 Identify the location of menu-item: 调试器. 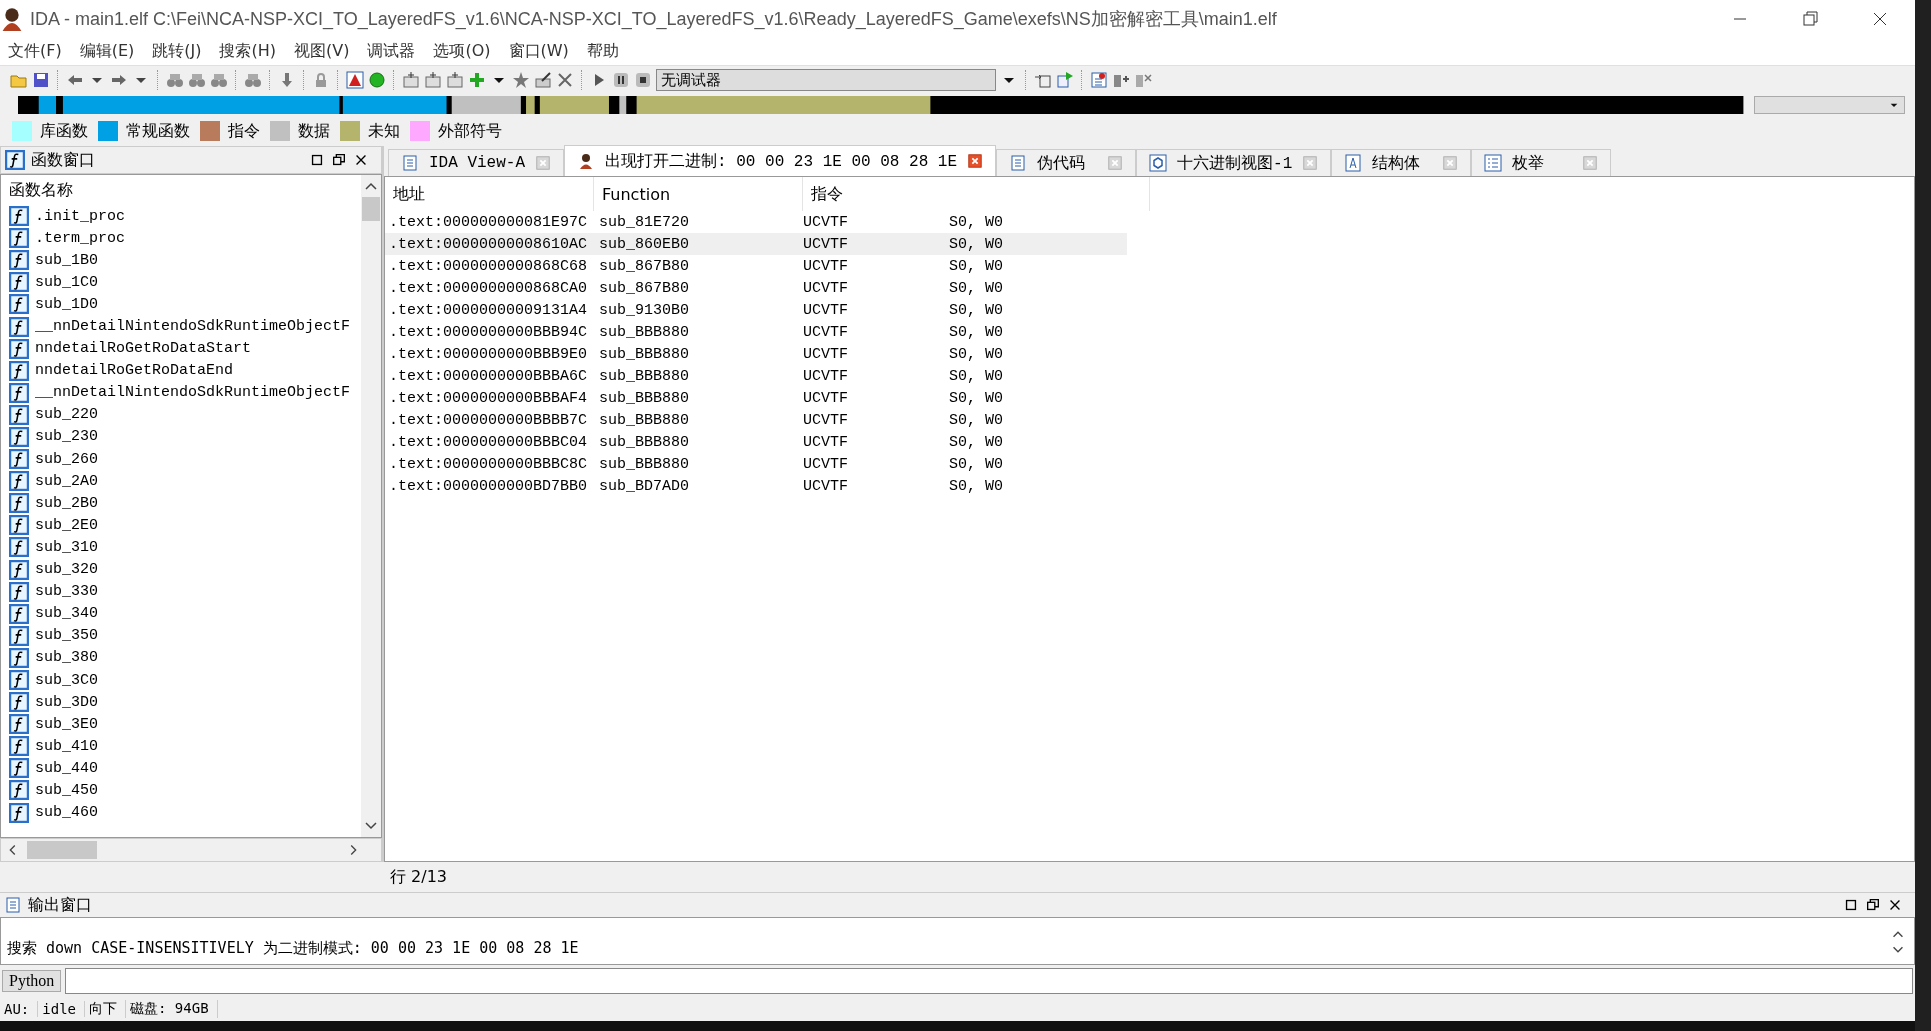
(391, 51).